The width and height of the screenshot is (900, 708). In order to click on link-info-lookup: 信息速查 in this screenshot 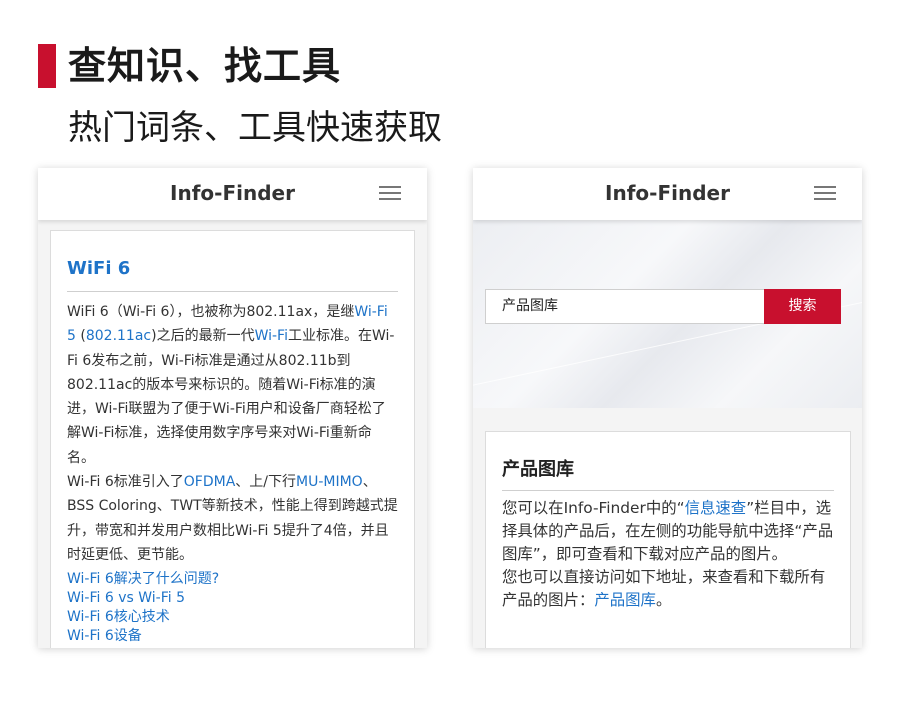, I will do `click(716, 508)`.